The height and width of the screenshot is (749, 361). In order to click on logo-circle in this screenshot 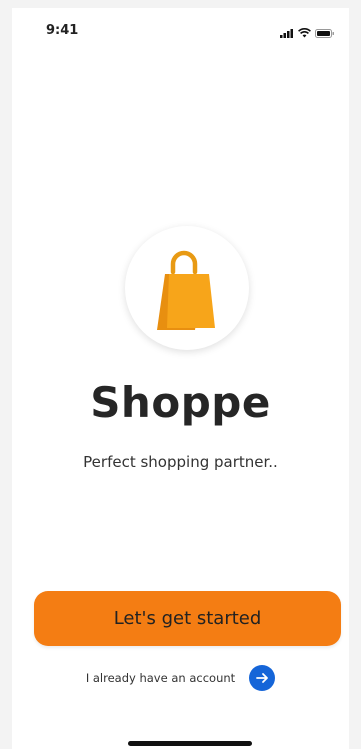, I will do `click(187, 288)`.